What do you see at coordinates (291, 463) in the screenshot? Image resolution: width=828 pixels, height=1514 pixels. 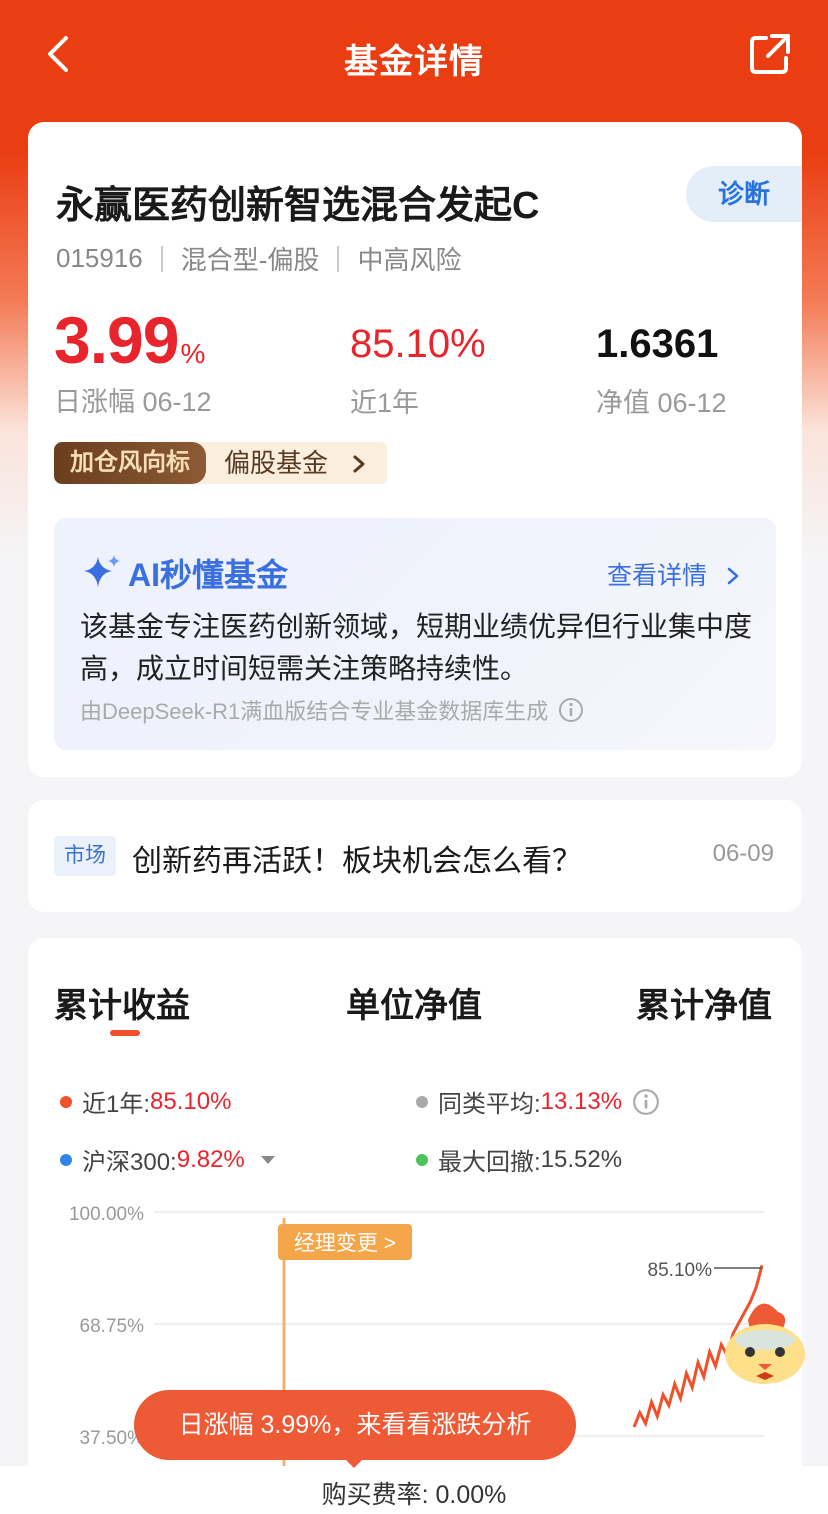 I see `tag-text: 偏股基金` at bounding box center [291, 463].